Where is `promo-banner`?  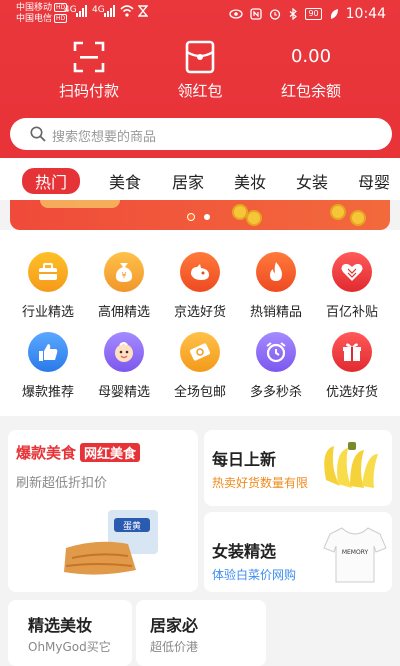 promo-banner is located at coordinates (200, 215).